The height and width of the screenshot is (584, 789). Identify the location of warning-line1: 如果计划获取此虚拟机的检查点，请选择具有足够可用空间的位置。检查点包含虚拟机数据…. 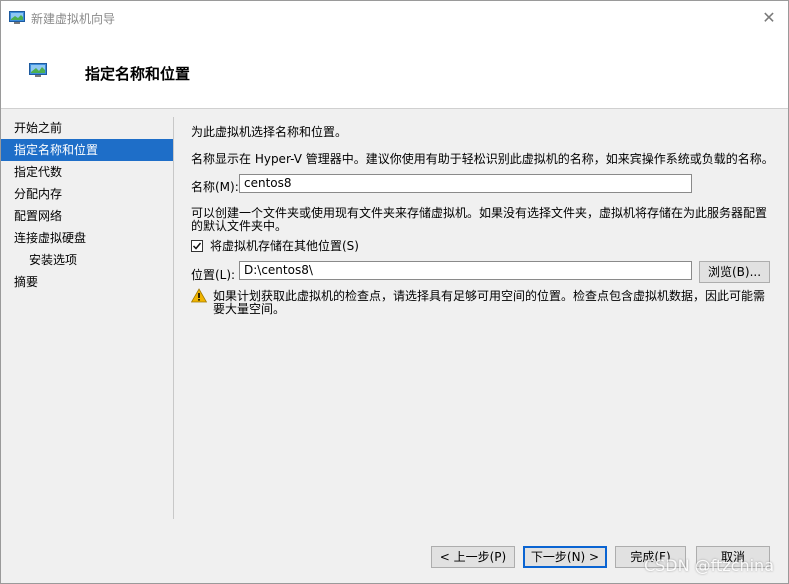
(489, 296).